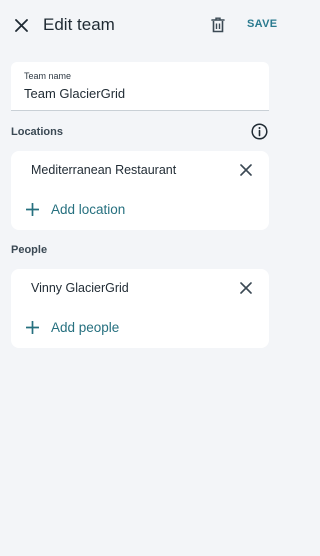  What do you see at coordinates (140, 190) in the screenshot?
I see `locations-card: Mediterranean Restaurant Add location` at bounding box center [140, 190].